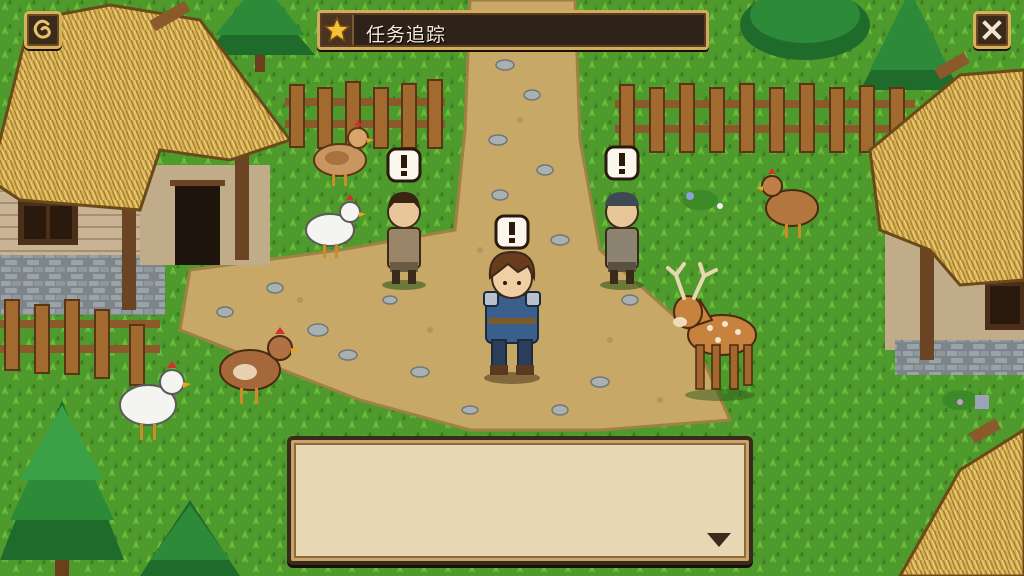  I want to click on close-button, so click(992, 30).